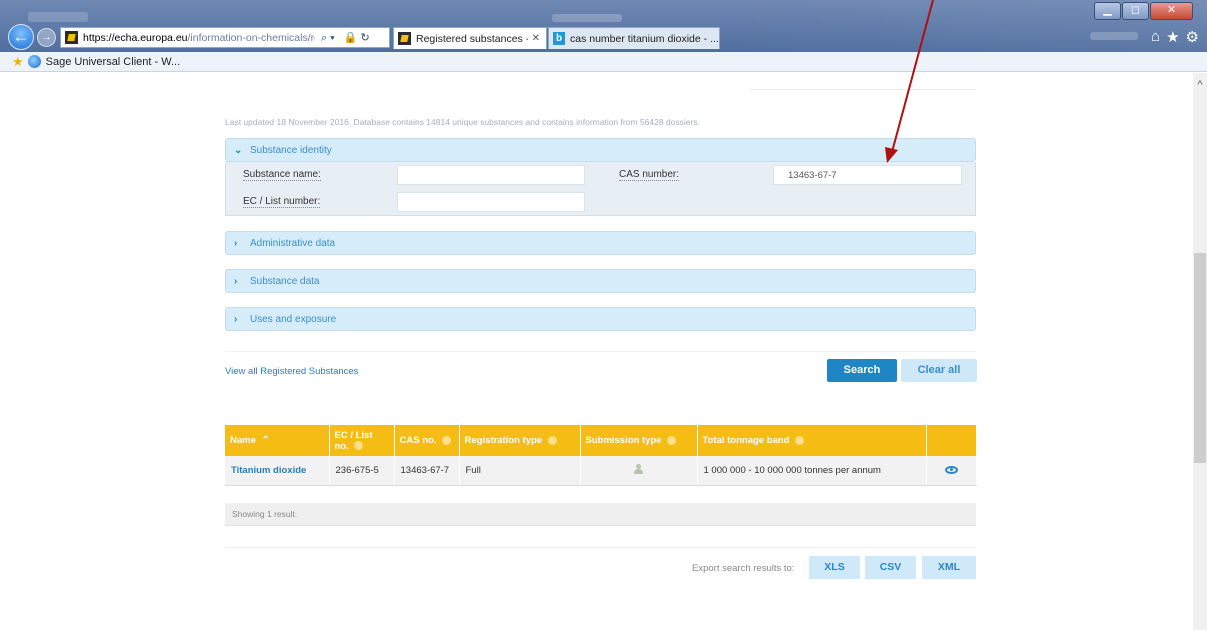 This screenshot has height=630, width=1207. I want to click on annotation-arrow-line, so click(912, 76).